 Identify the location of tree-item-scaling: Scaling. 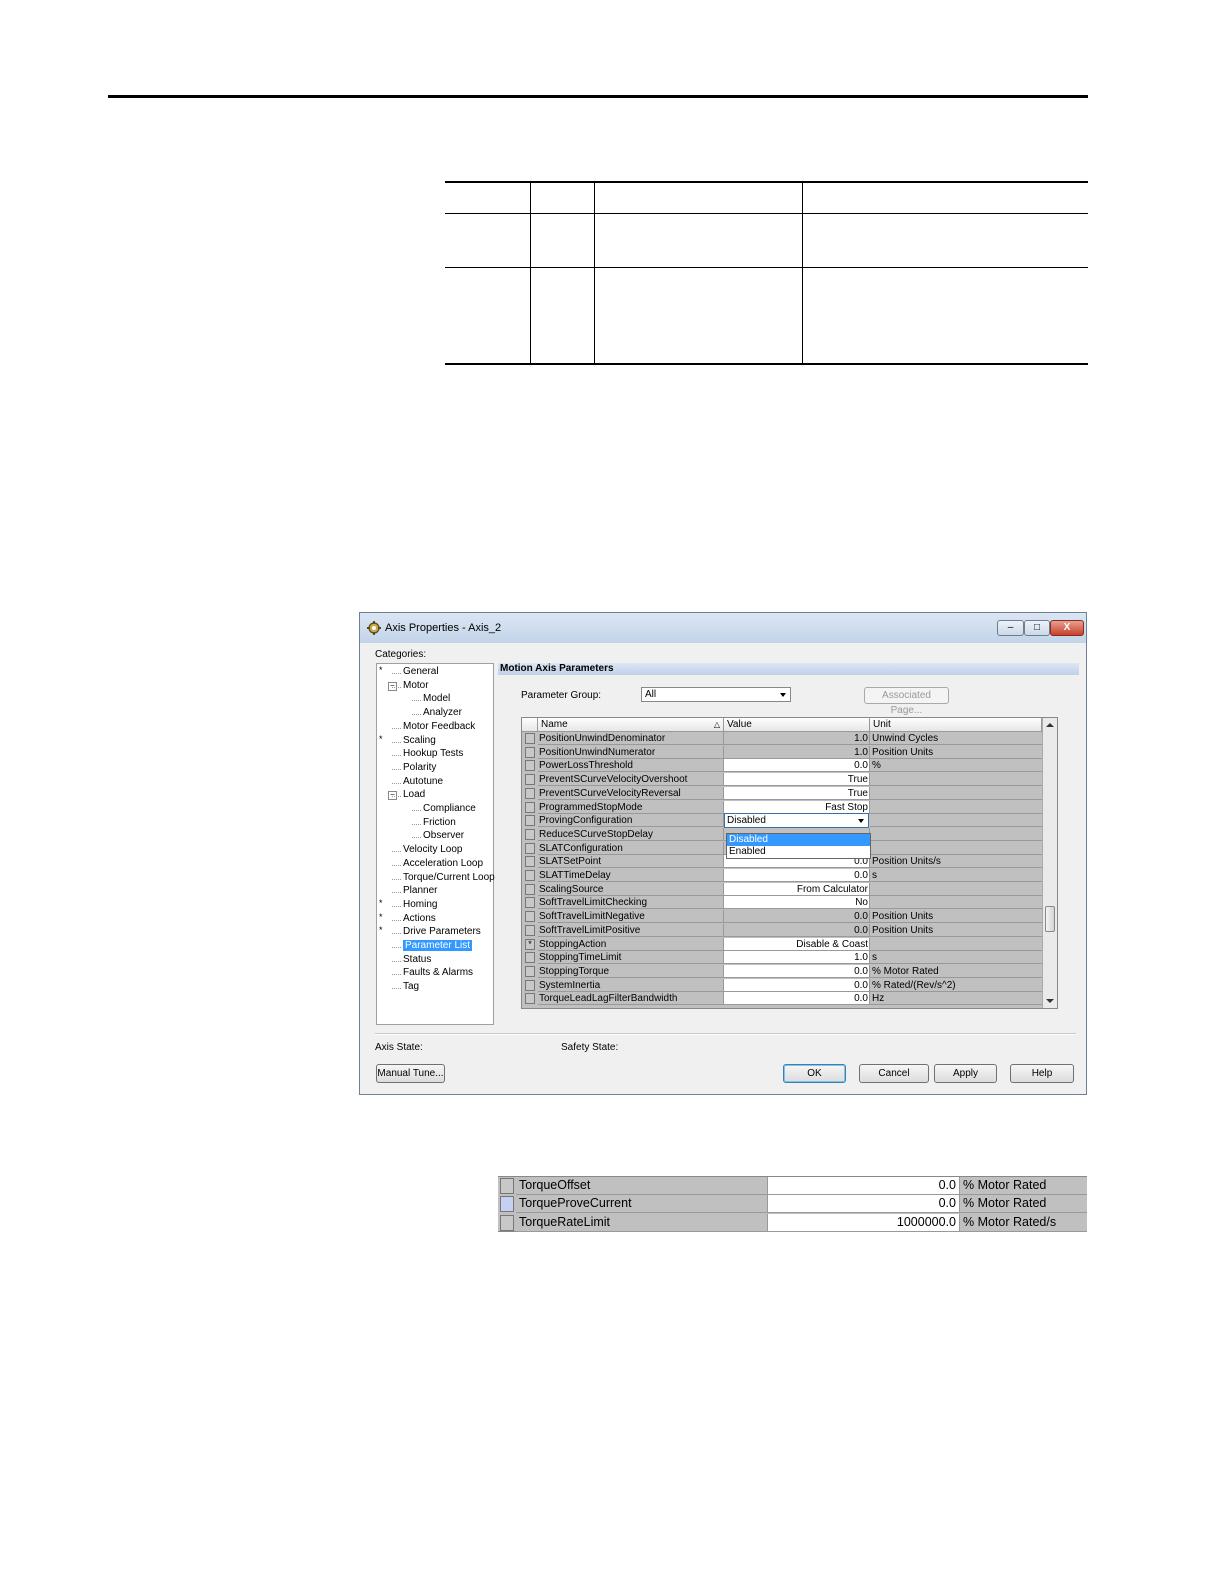
(419, 740).